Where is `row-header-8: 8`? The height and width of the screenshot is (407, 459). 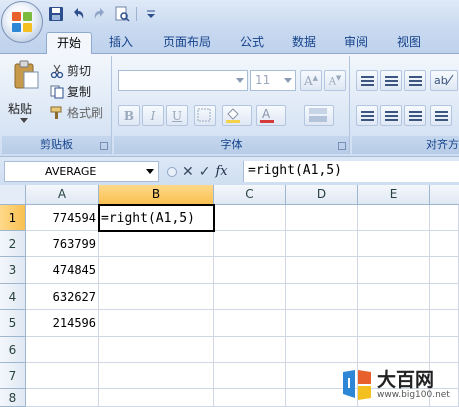
row-header-8: 8 is located at coordinates (13, 398).